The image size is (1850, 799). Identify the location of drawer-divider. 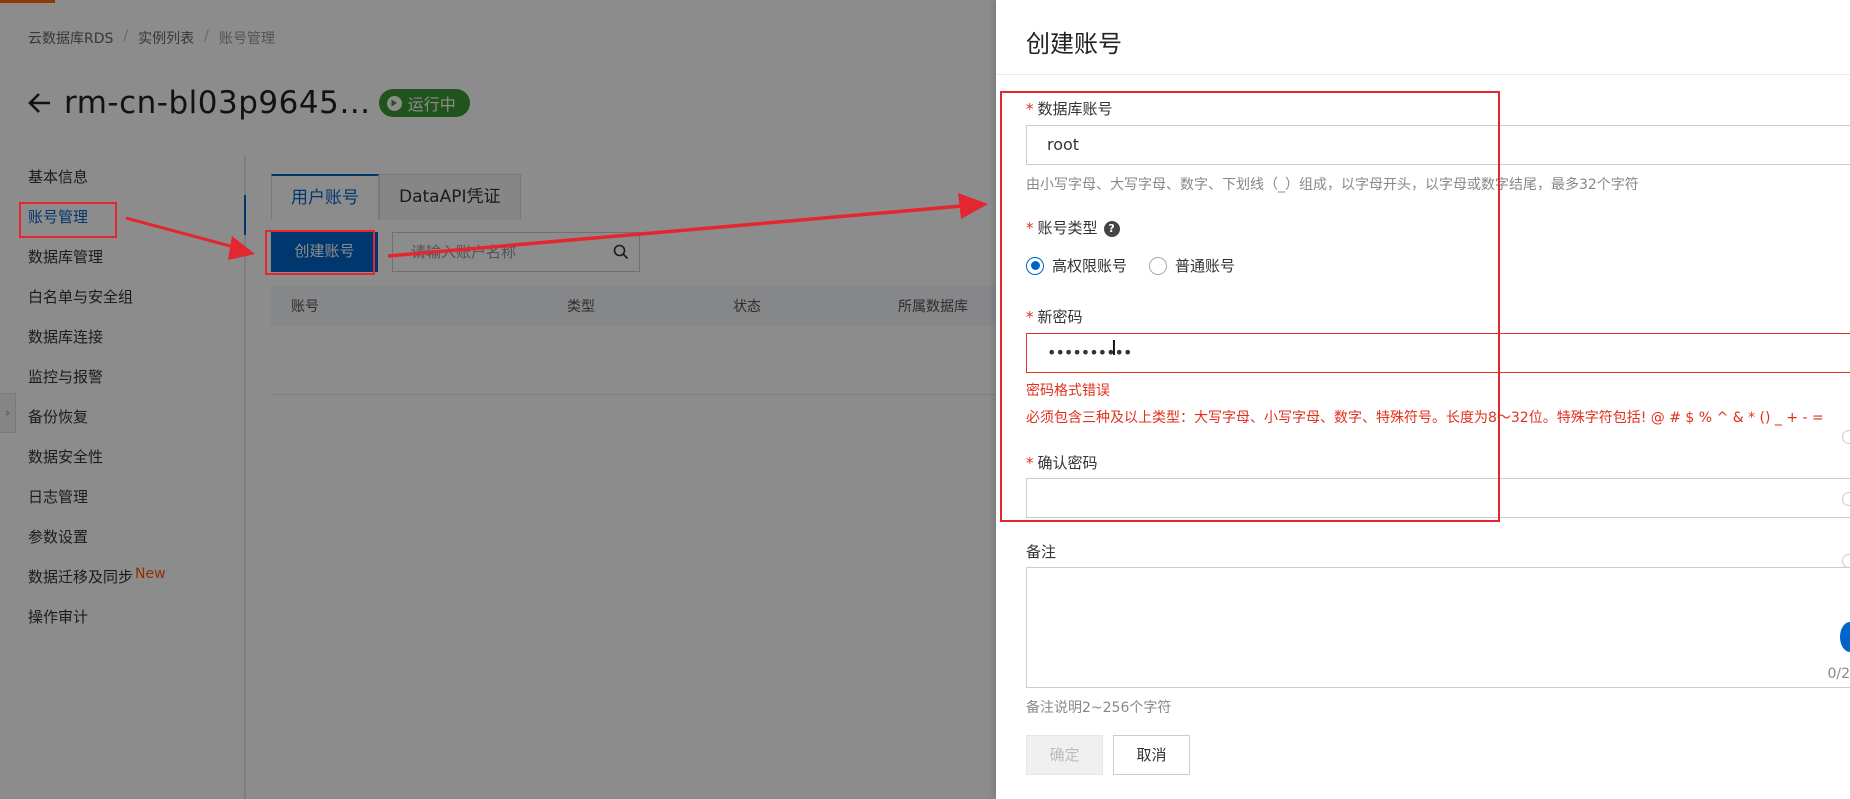
(1423, 74).